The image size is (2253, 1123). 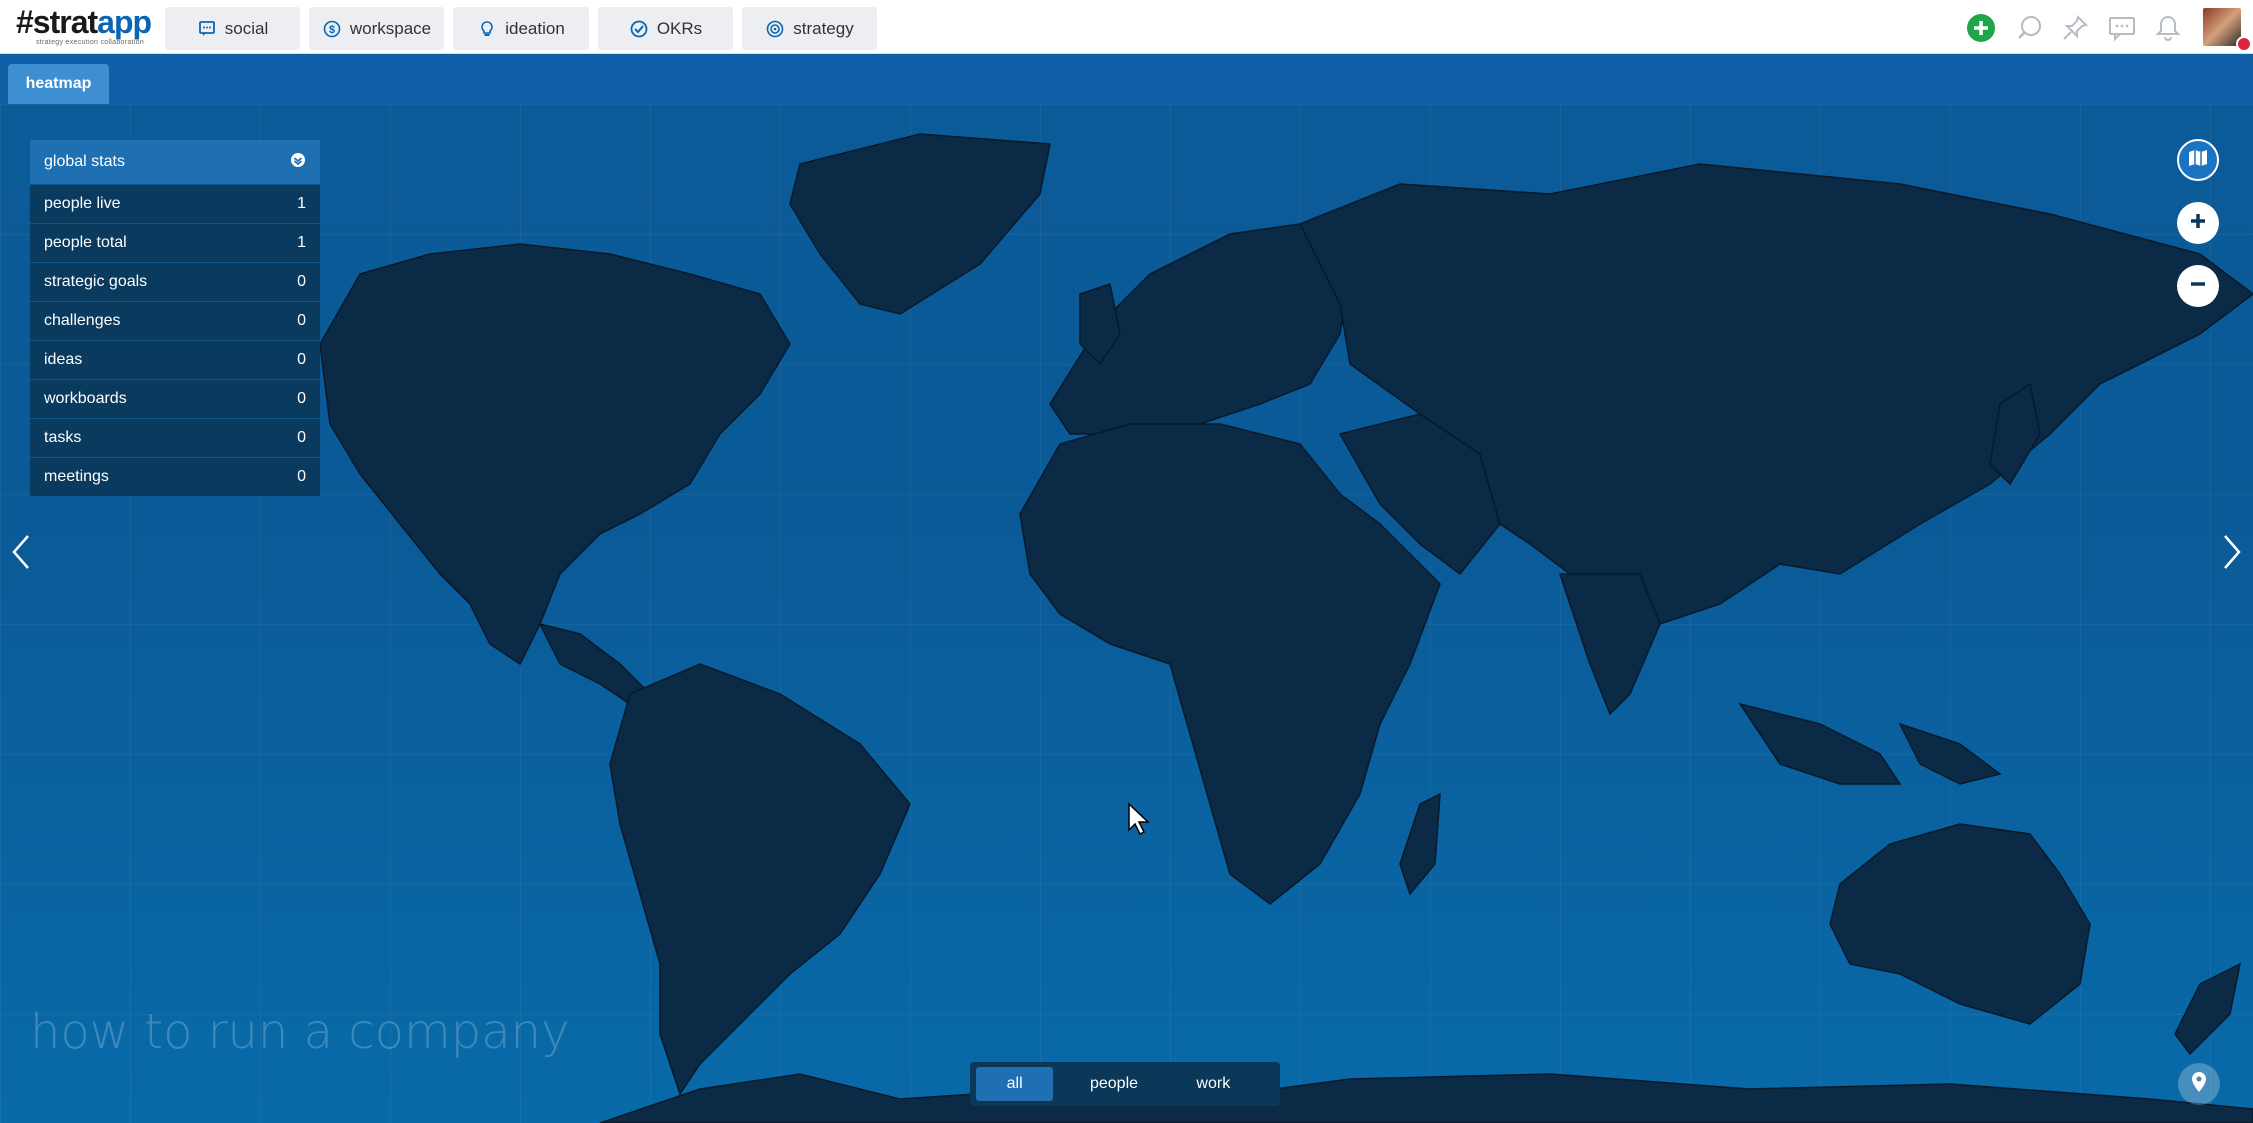 I want to click on stats-row-strategic-goals: strategic goals 0, so click(x=175, y=281).